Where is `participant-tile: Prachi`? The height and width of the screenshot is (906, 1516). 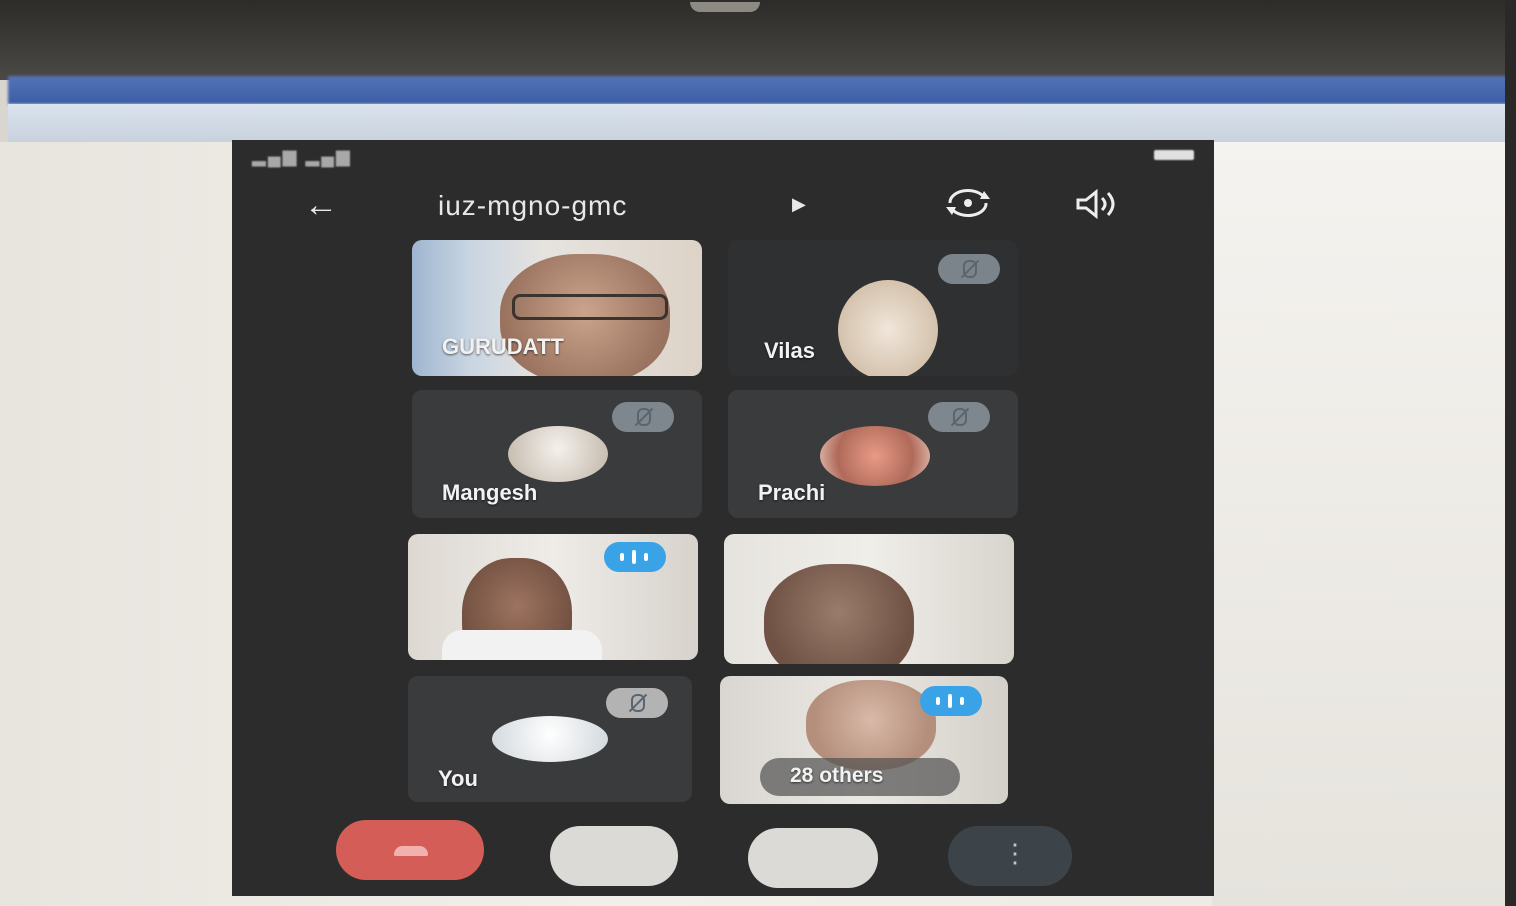
participant-tile: Prachi is located at coordinates (873, 454).